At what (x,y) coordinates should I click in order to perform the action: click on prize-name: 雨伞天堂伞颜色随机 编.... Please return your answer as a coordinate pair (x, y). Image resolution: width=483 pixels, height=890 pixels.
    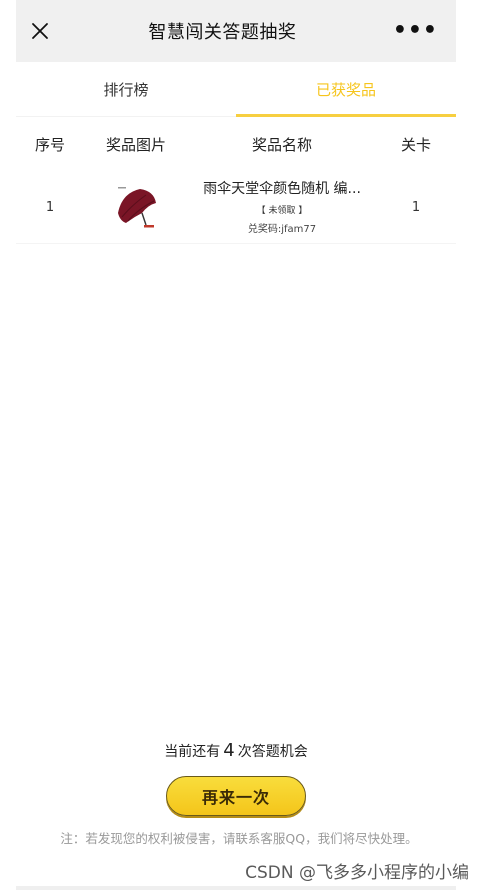
    Looking at the image, I should click on (282, 188).